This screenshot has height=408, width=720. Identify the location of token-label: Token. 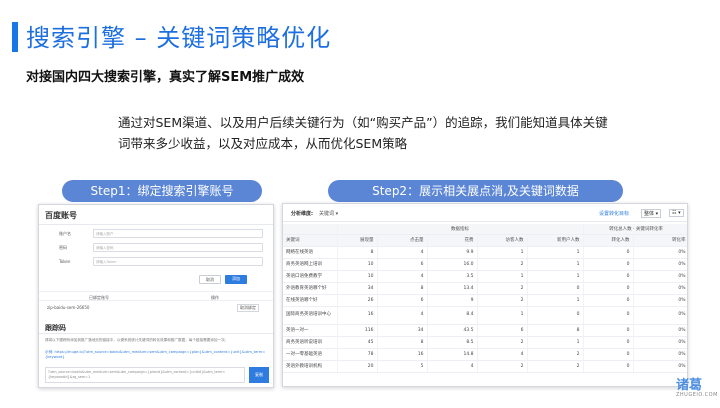
(65, 261).